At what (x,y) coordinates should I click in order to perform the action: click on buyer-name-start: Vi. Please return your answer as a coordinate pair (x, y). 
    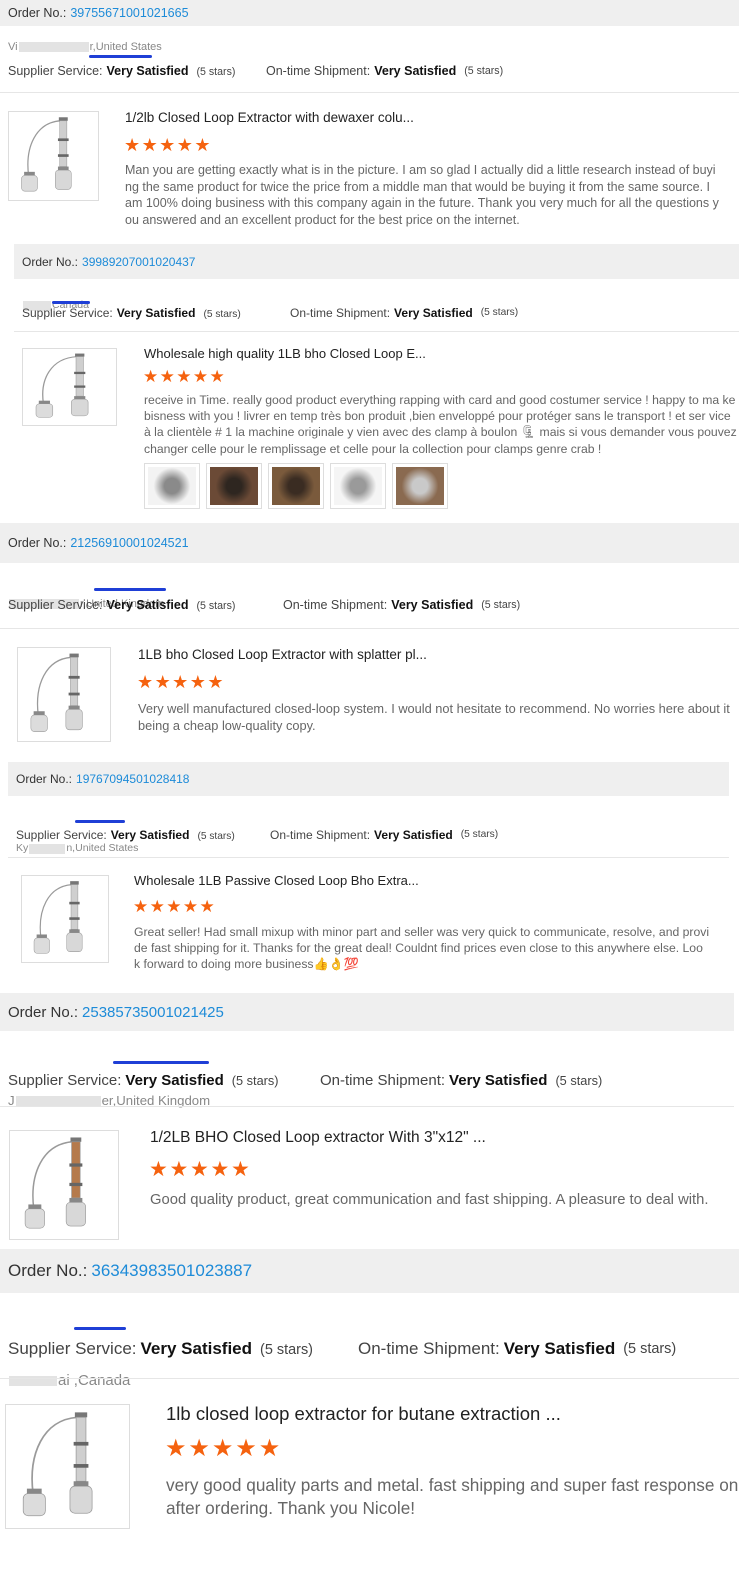
    Looking at the image, I should click on (13, 47).